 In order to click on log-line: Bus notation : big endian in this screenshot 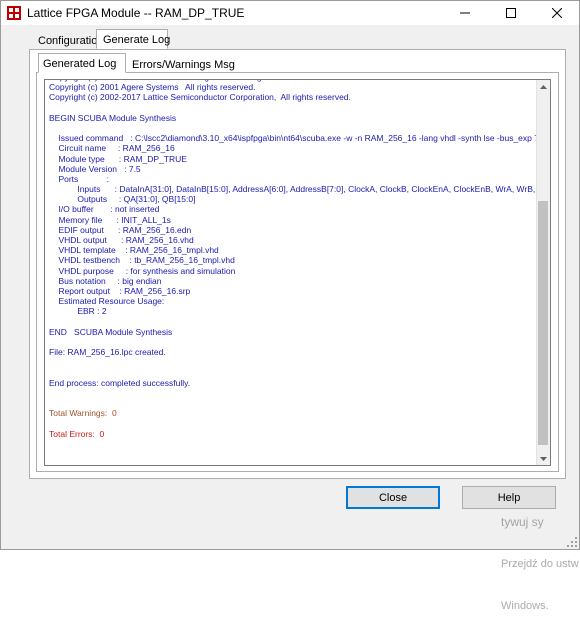, I will do `click(105, 280)`.